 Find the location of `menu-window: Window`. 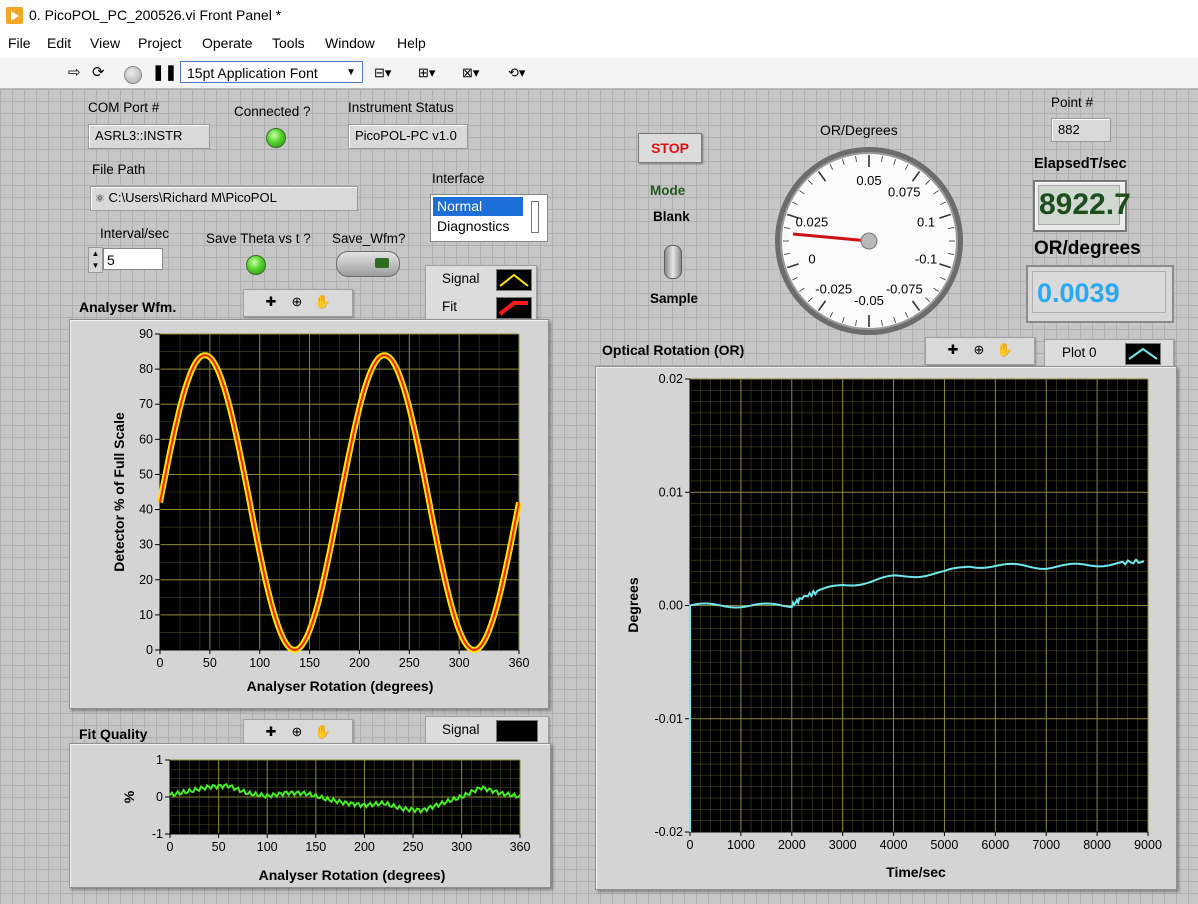

menu-window: Window is located at coordinates (350, 43).